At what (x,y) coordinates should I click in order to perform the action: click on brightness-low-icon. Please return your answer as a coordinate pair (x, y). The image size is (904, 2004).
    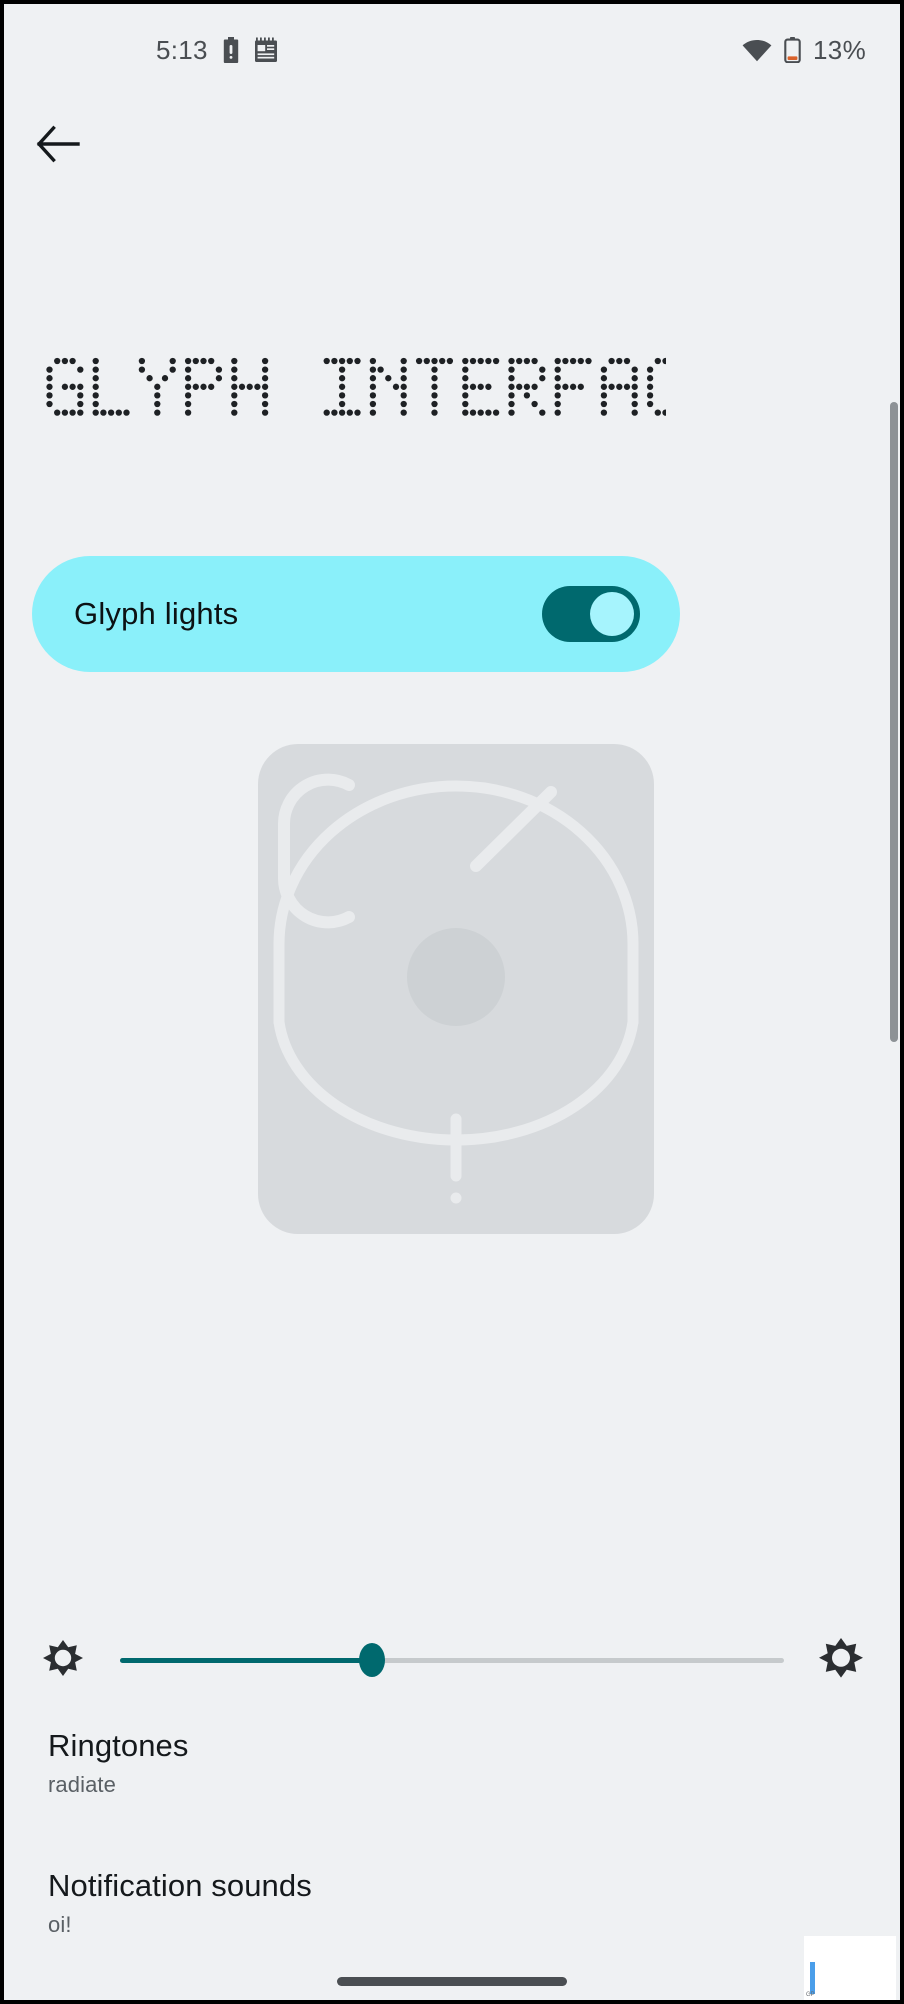
    Looking at the image, I should click on (63, 1660).